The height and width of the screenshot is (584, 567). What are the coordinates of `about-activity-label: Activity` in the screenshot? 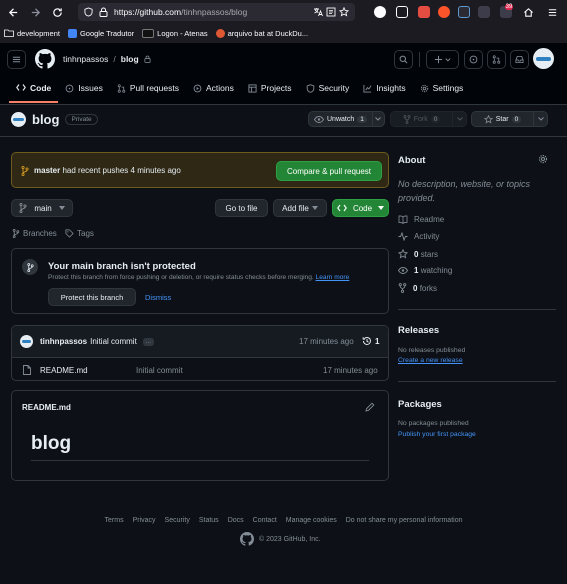 It's located at (427, 236).